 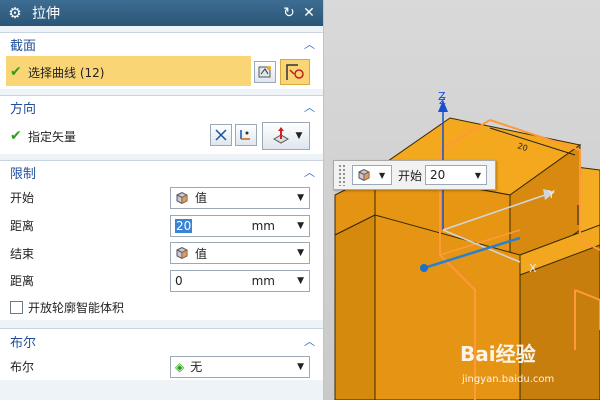 What do you see at coordinates (161, 225) in the screenshot?
I see `distance1-row: 距离 20 mm ▼` at bounding box center [161, 225].